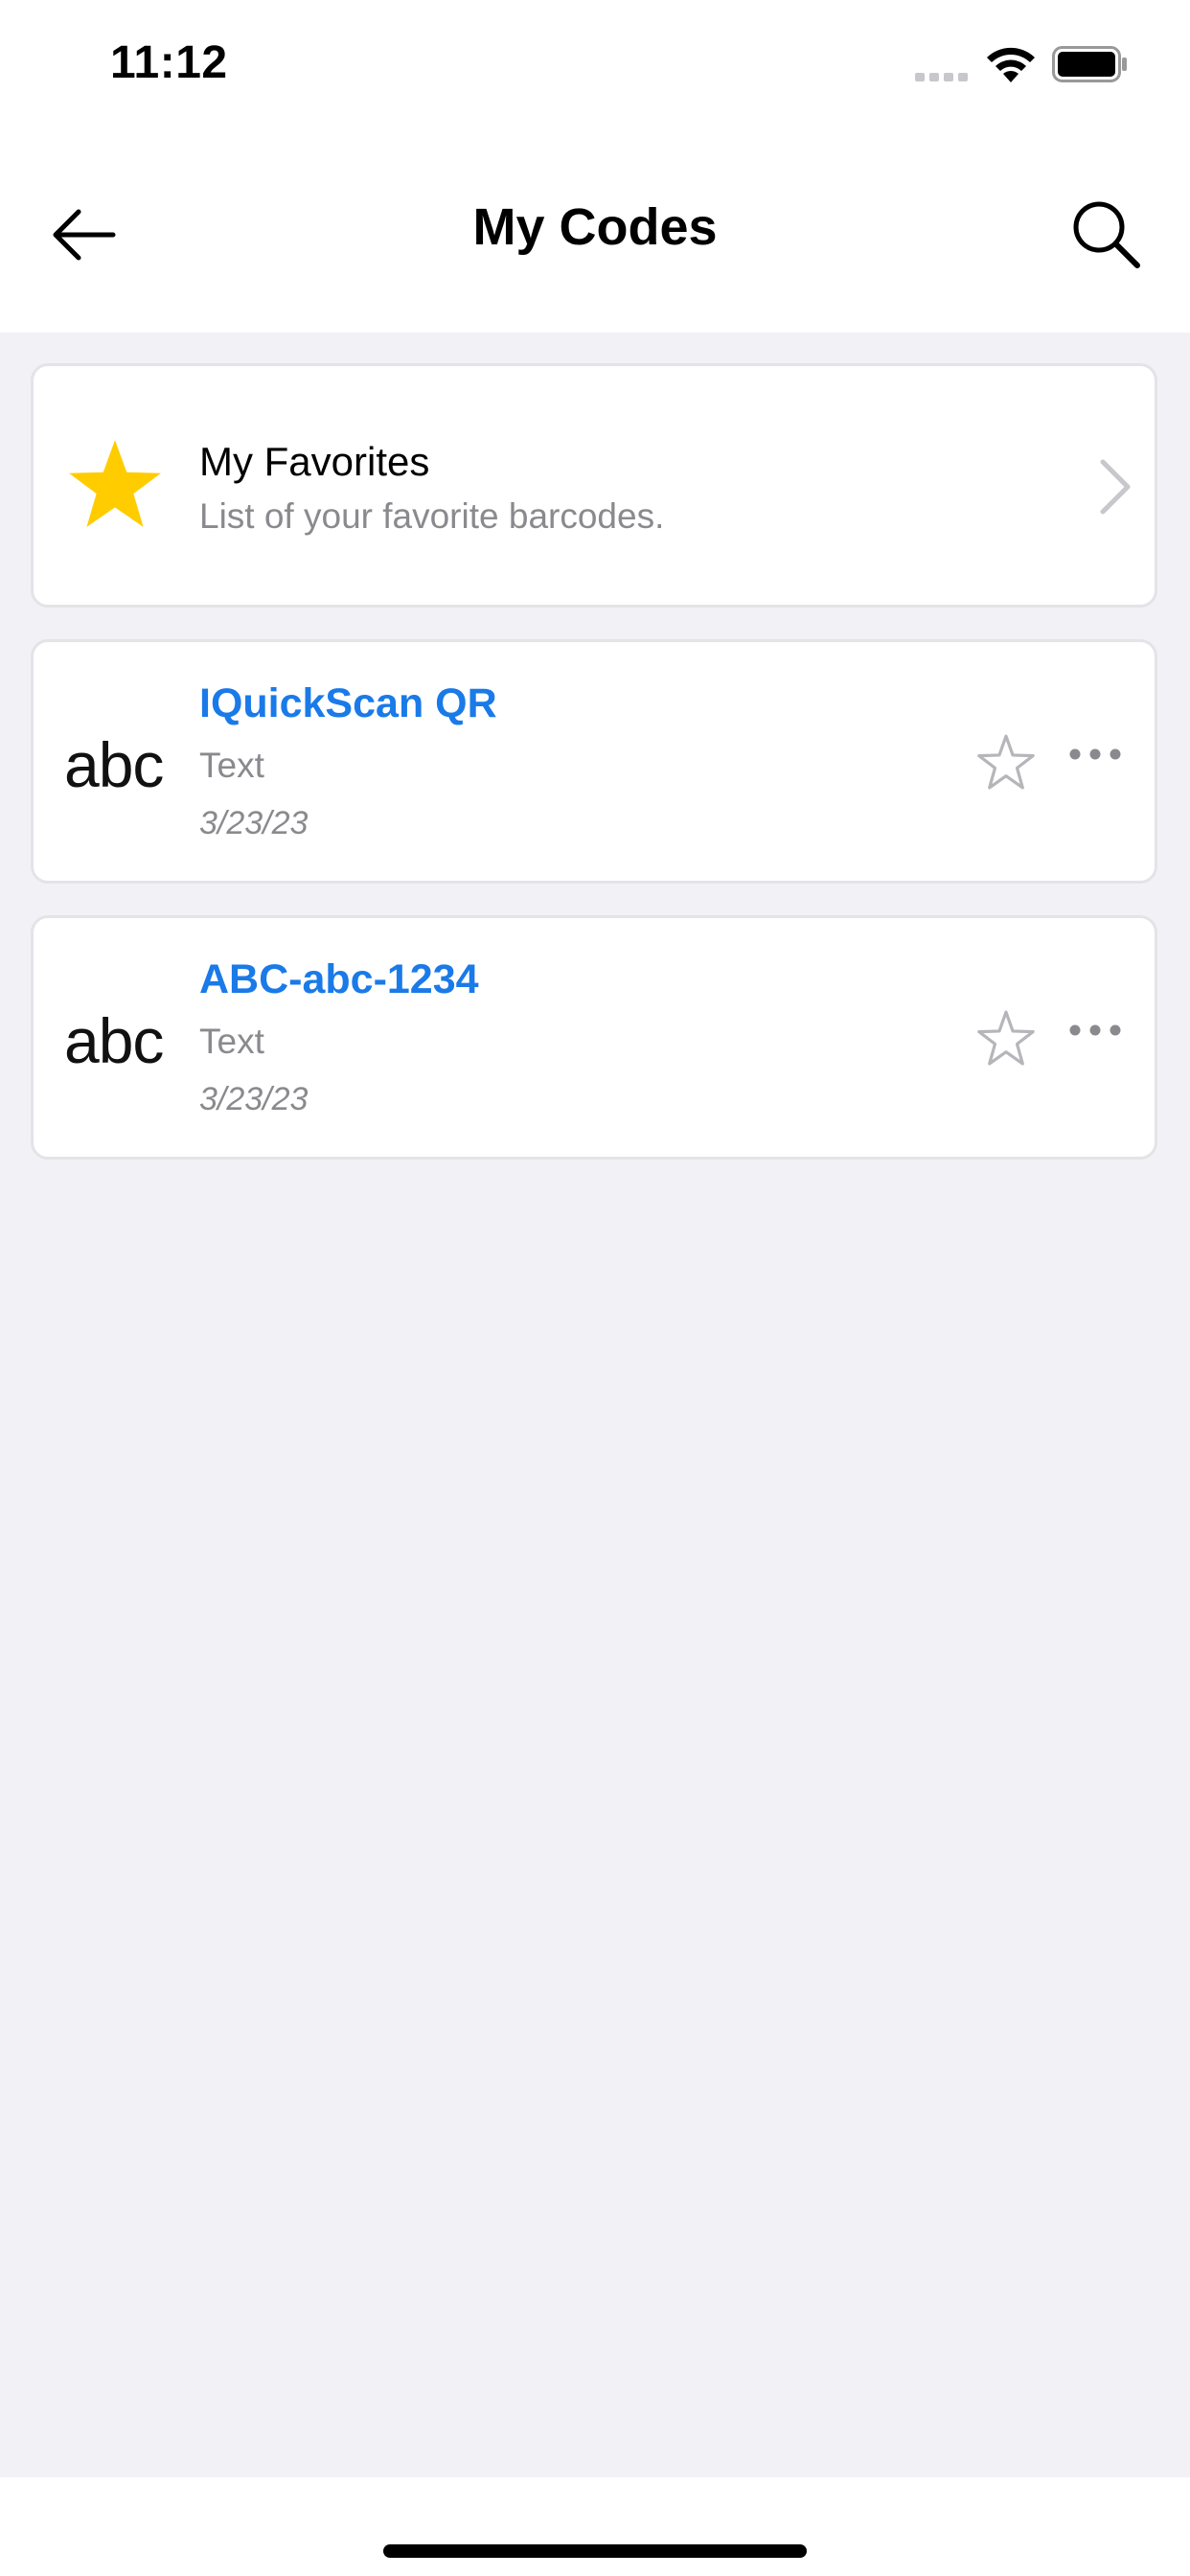 This screenshot has width=1190, height=2576. Describe the element at coordinates (594, 761) in the screenshot. I see `code-list-item: abc IQuickScan QR Text 3/23/23` at that location.